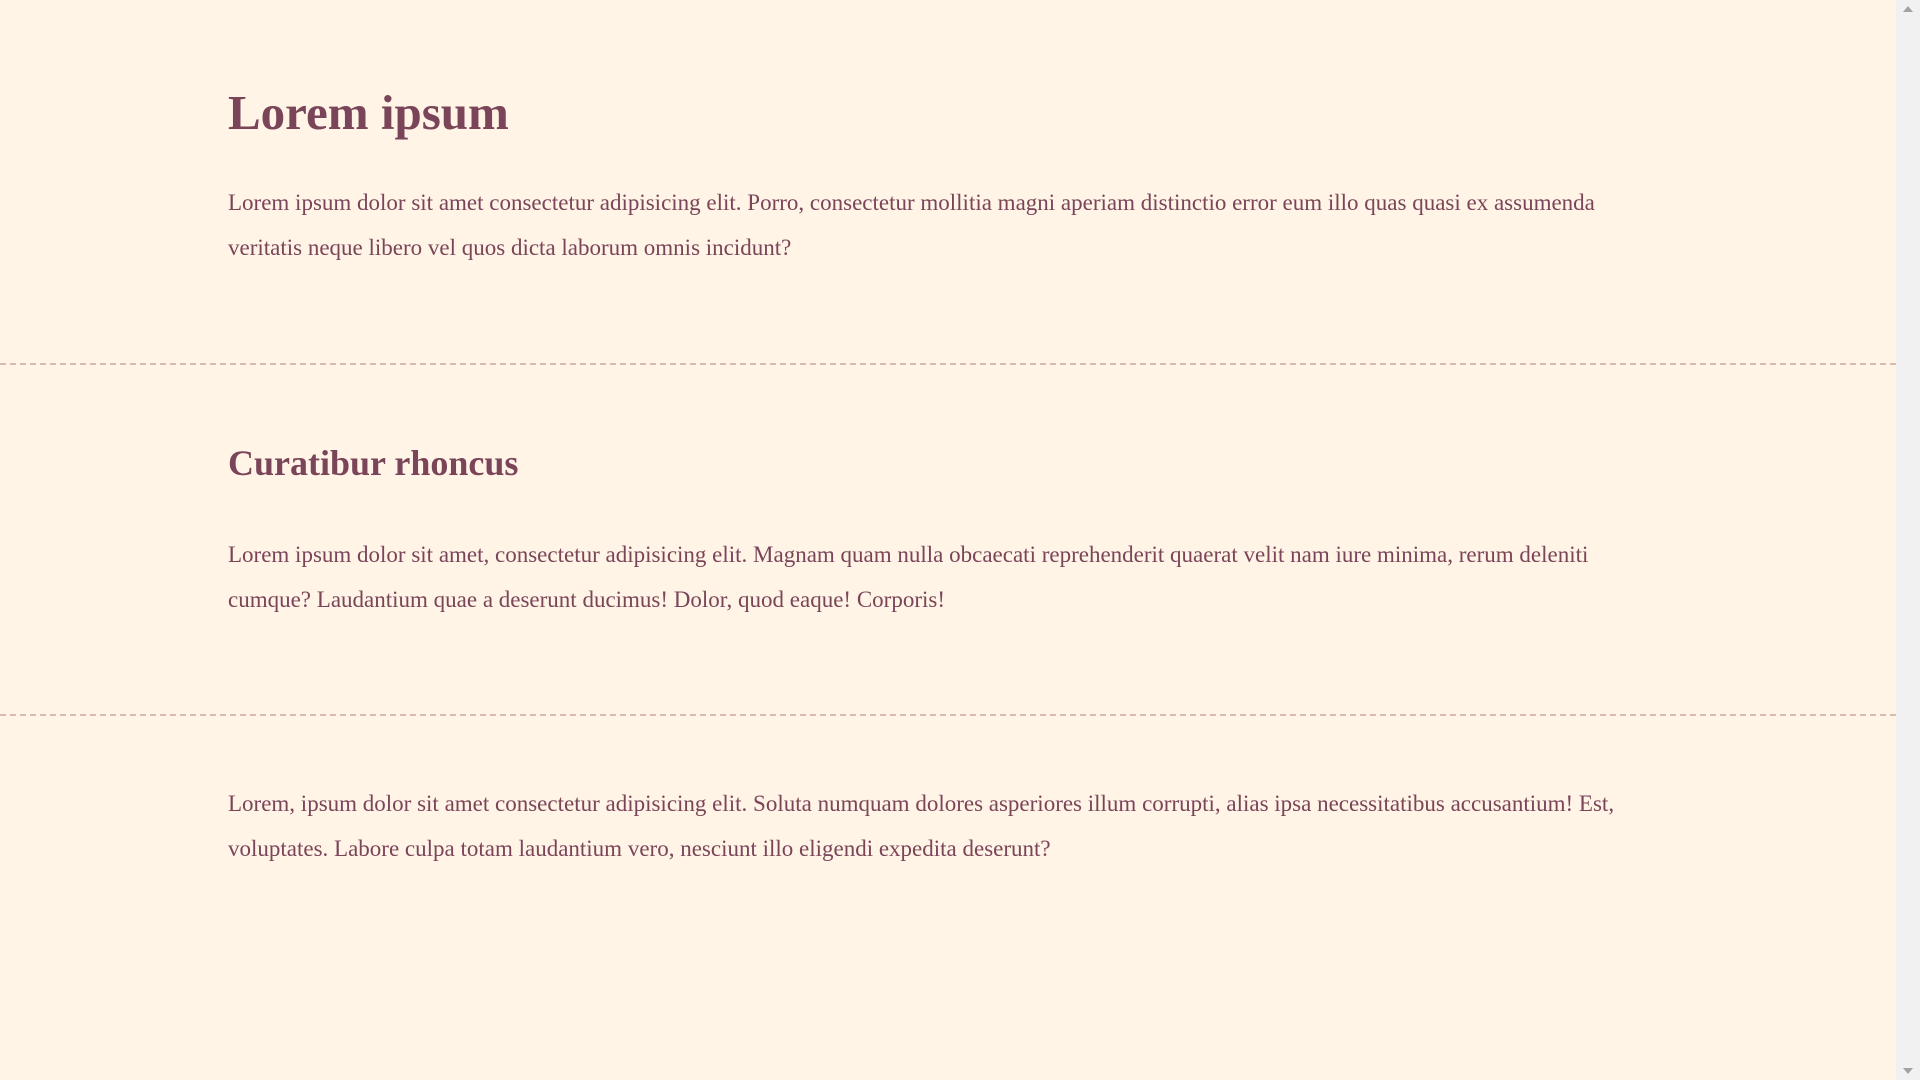  Describe the element at coordinates (368, 112) in the screenshot. I see `page-title: Lorem ipsum` at that location.